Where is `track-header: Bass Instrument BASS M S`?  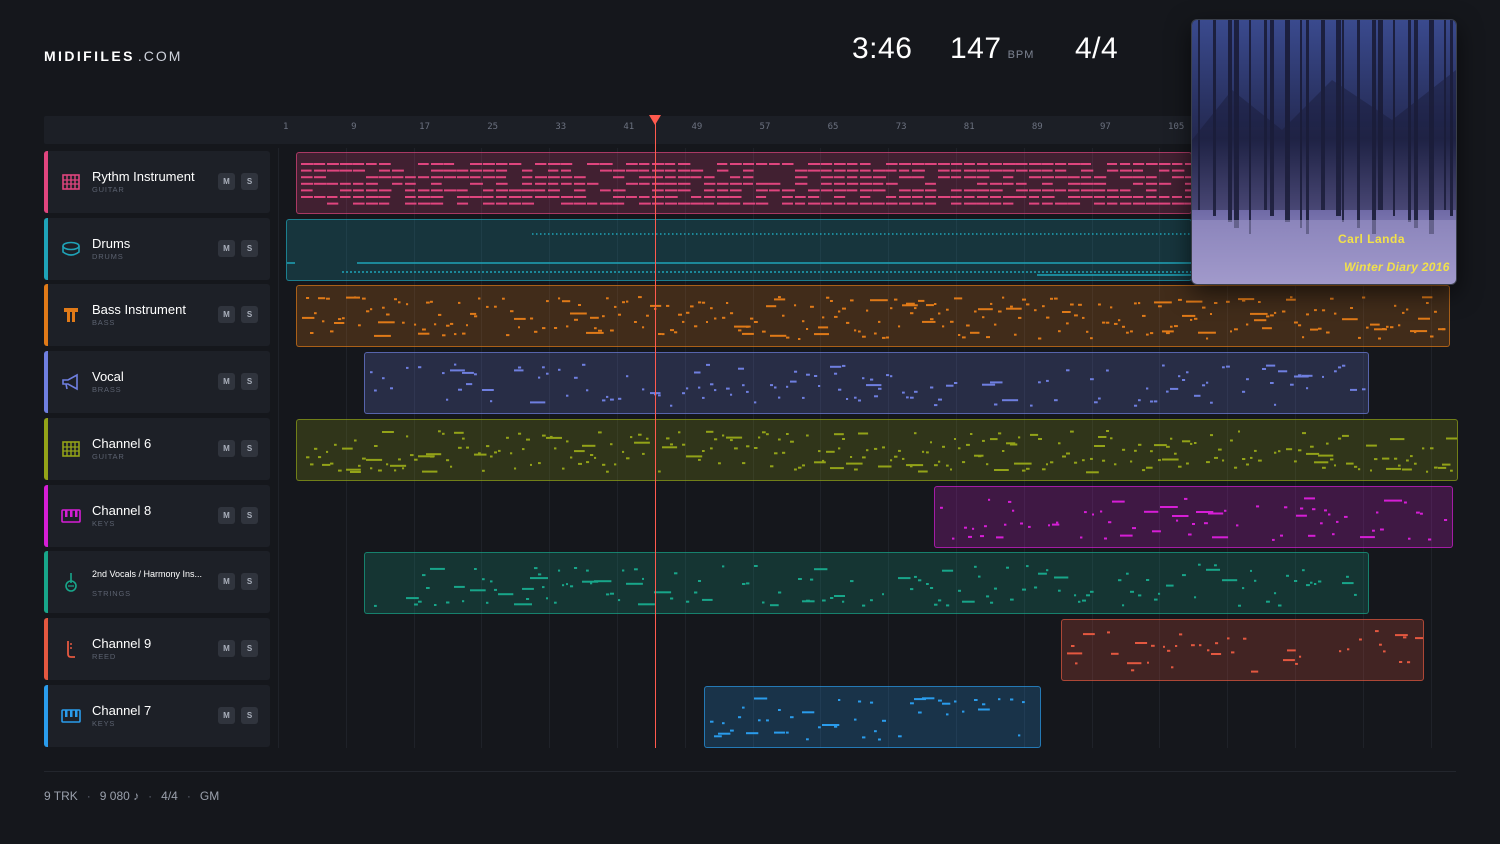 track-header: Bass Instrument BASS M S is located at coordinates (157, 315).